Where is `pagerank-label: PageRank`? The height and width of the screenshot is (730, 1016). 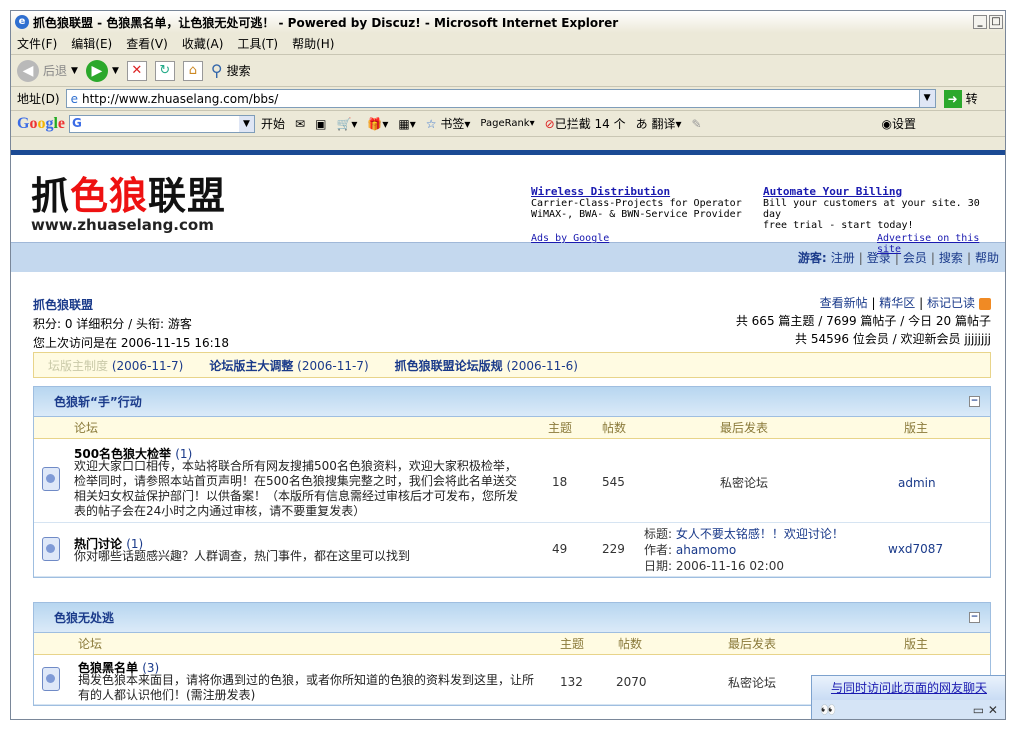 pagerank-label: PageRank is located at coordinates (505, 123).